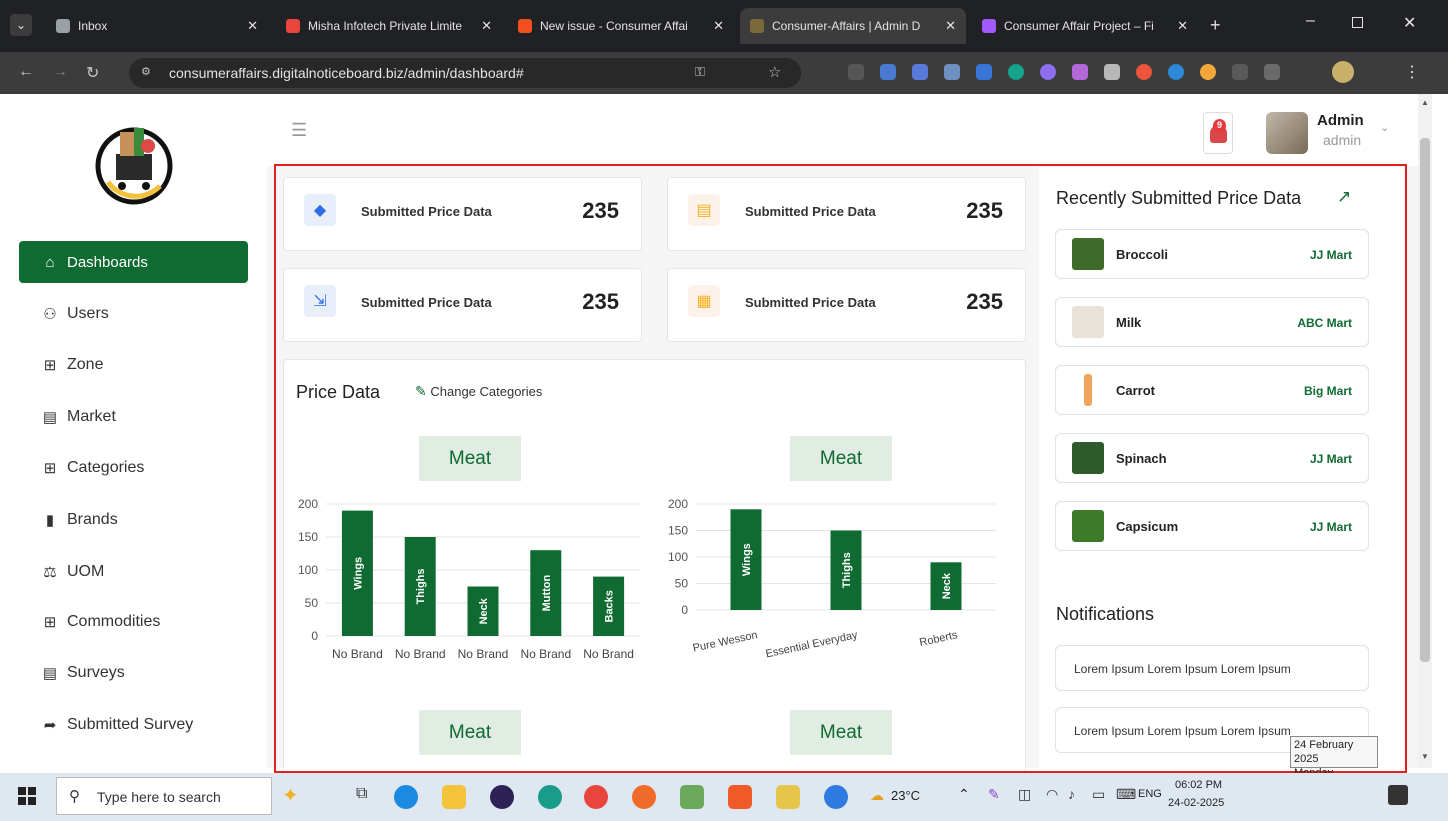 The width and height of the screenshot is (1448, 821). Describe the element at coordinates (774, 72) in the screenshot. I see `bookmark-star-icon: ☆` at that location.